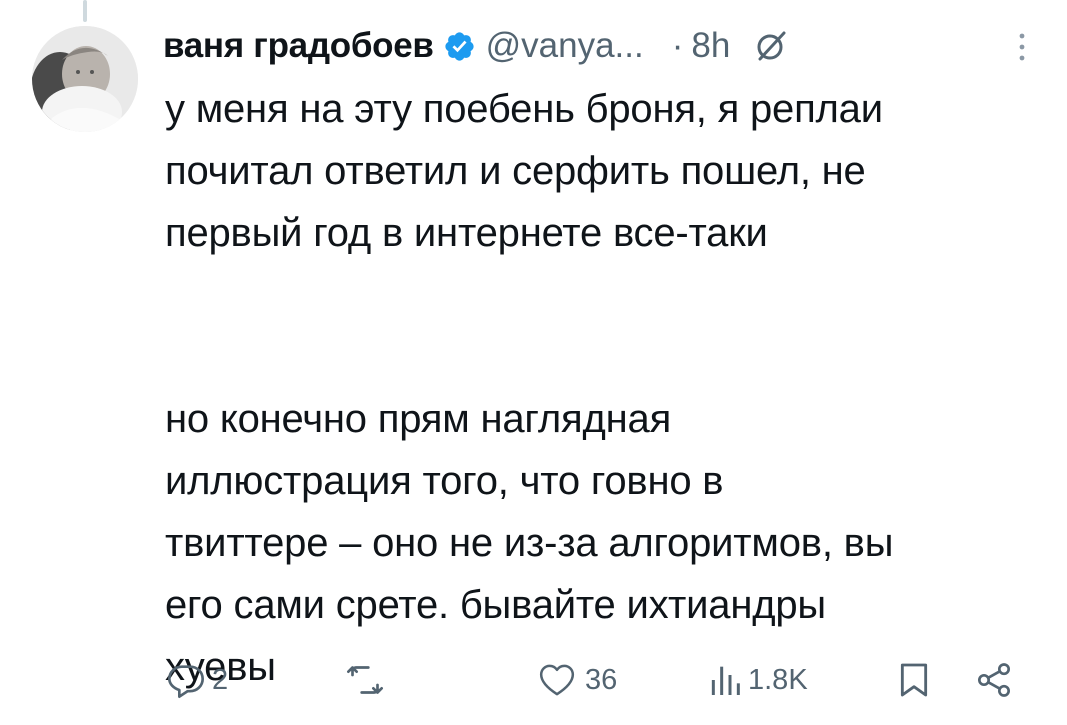  I want to click on reply-icon, so click(186, 681).